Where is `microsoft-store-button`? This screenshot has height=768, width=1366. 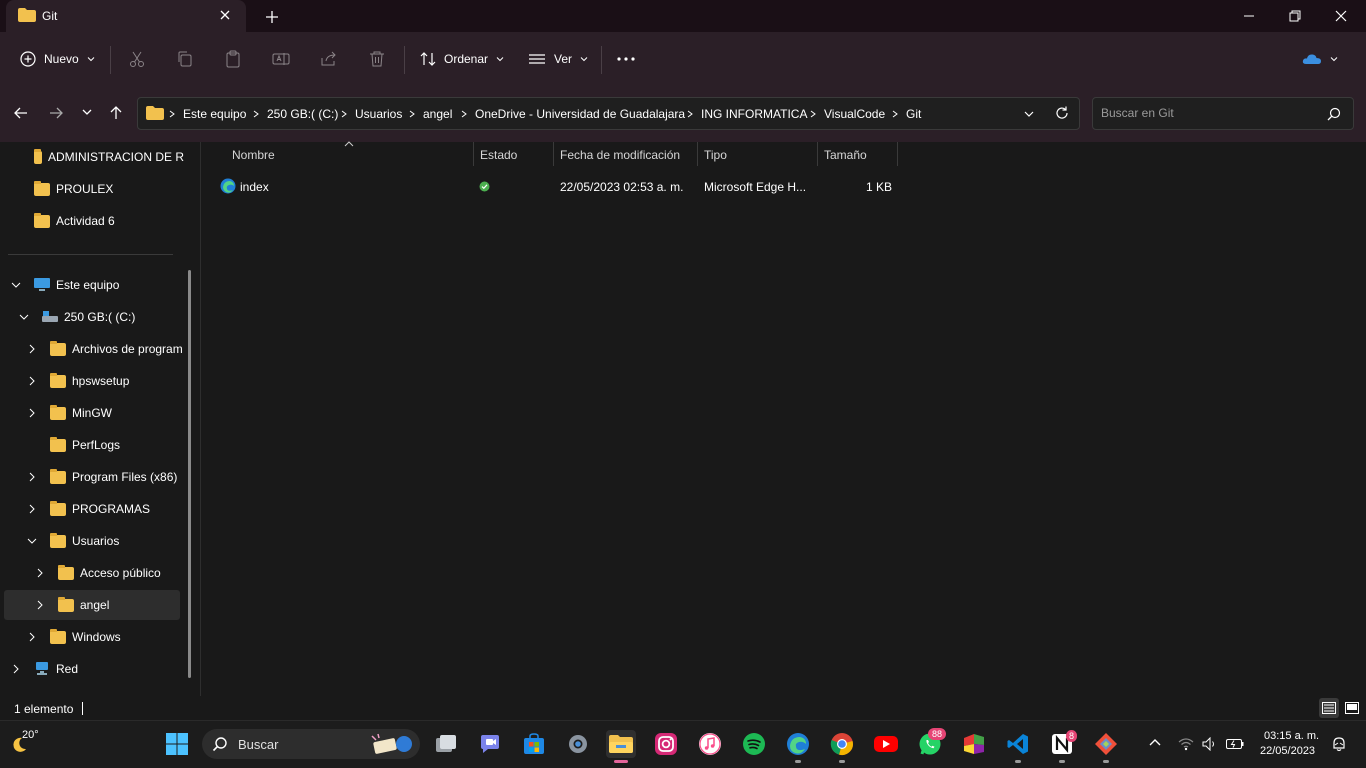
microsoft-store-button is located at coordinates (534, 744).